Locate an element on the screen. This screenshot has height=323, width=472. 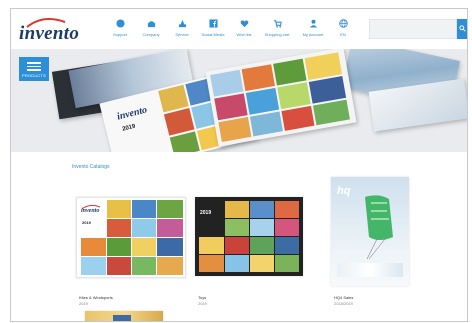
nav-label: Shopping cart is located at coordinates (277, 34).